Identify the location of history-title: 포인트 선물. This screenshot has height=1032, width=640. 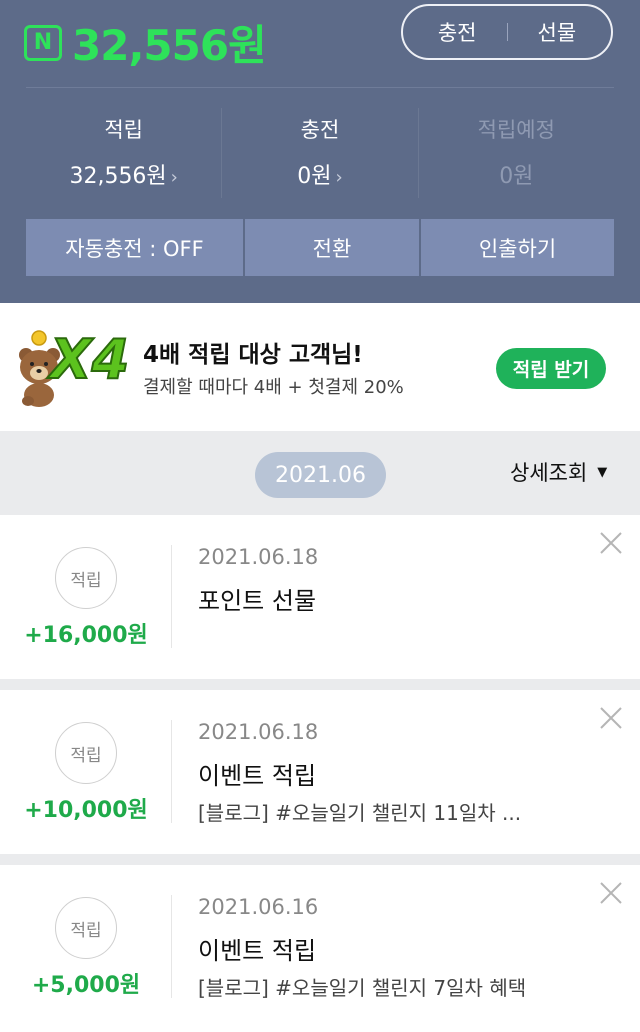
(257, 601).